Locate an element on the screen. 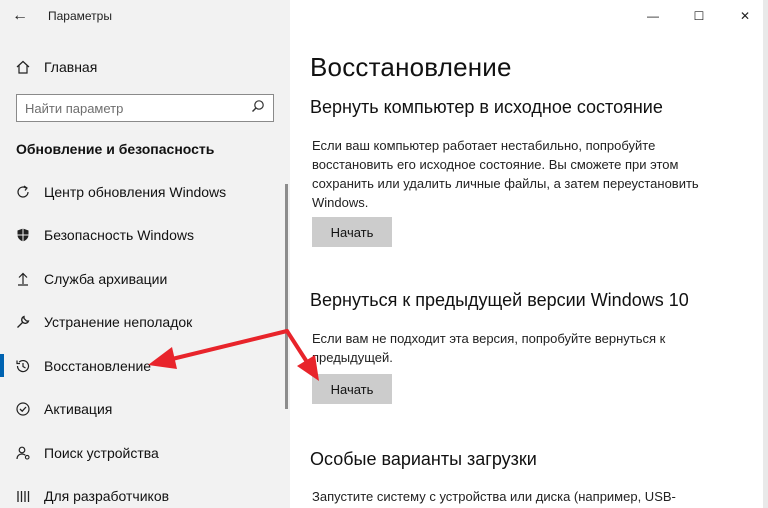  maximize-button: ☐ is located at coordinates (699, 16).